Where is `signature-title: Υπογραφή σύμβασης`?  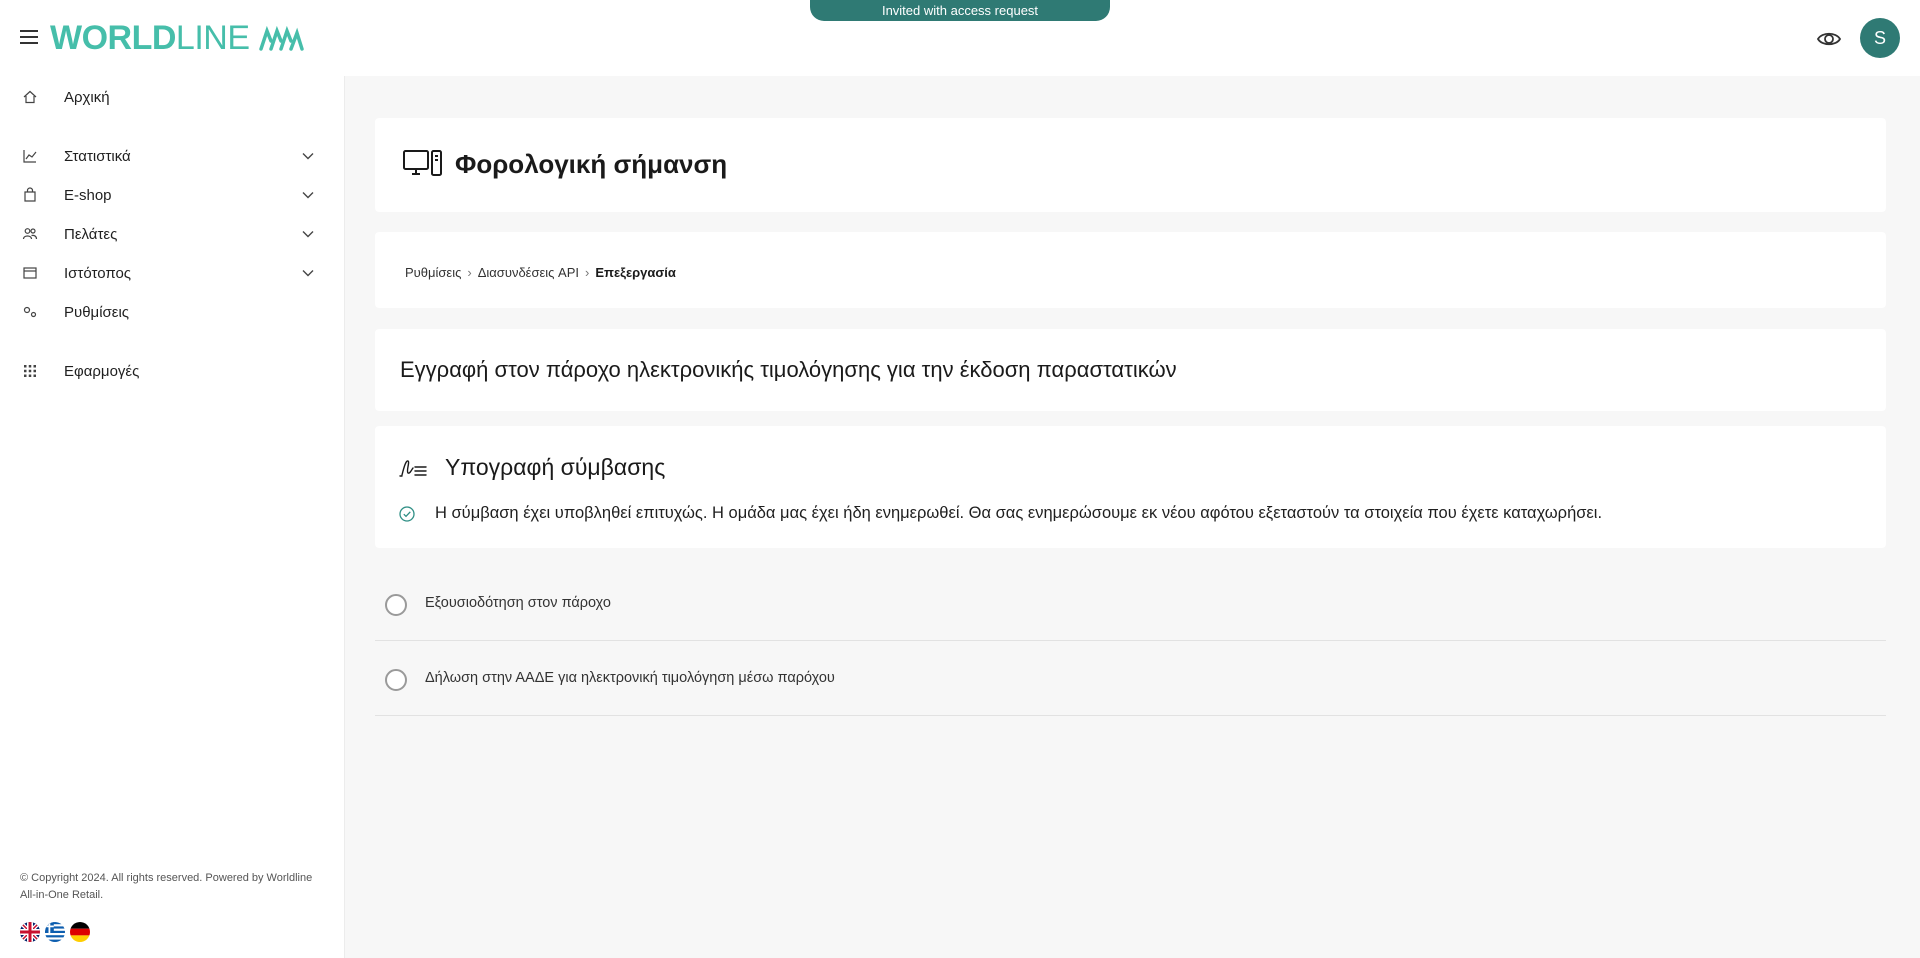
signature-title: Υπογραφή σύμβασης is located at coordinates (555, 467).